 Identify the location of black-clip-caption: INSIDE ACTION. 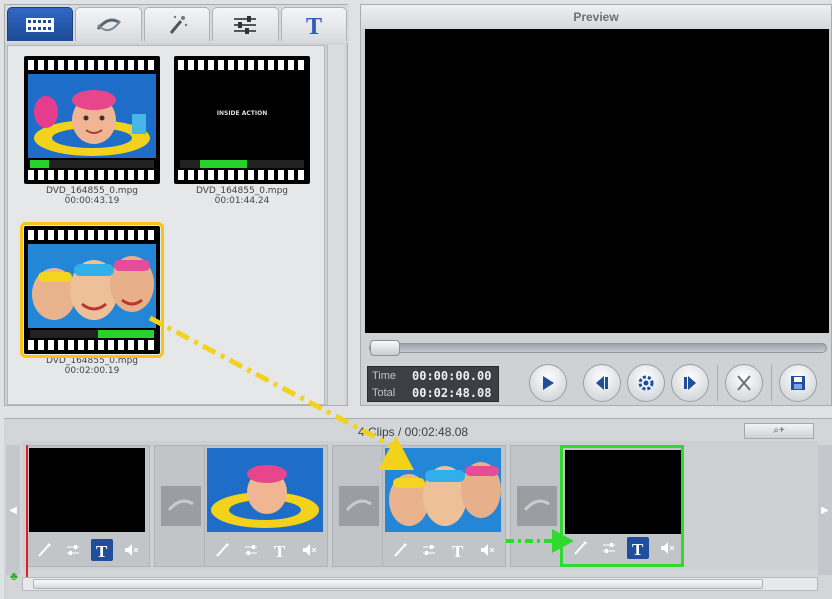
(242, 113).